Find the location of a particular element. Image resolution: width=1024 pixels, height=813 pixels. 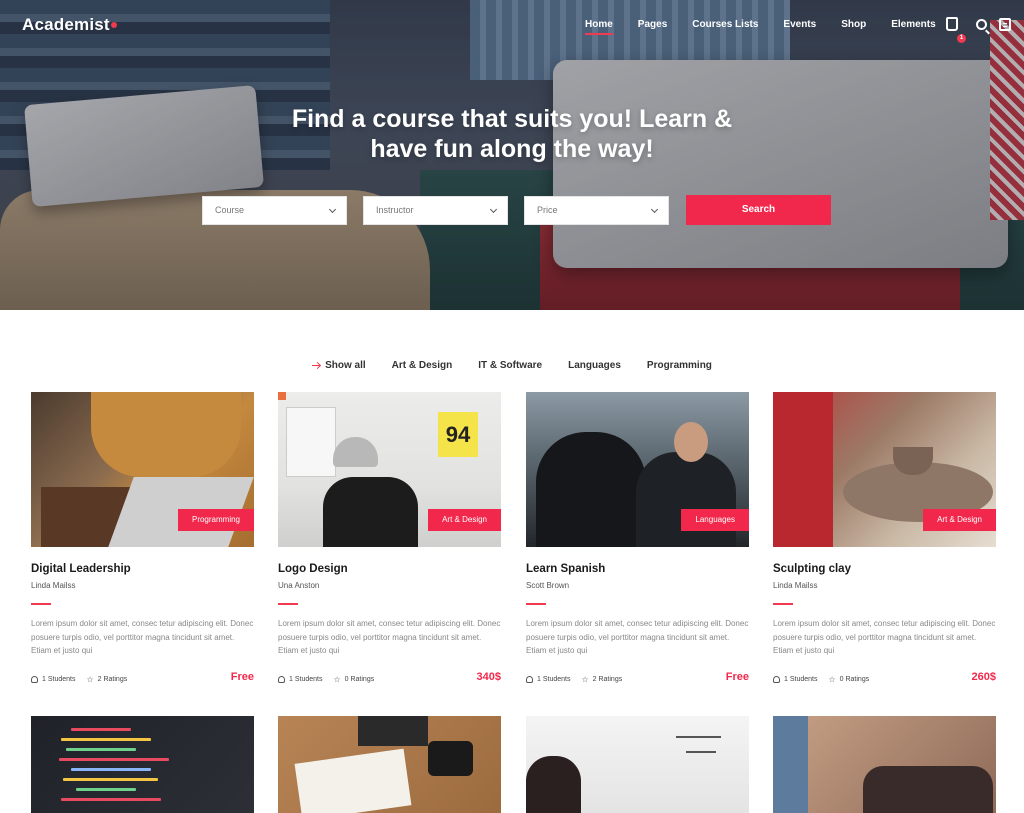

filter-art-design: Art & Design is located at coordinates (422, 365).